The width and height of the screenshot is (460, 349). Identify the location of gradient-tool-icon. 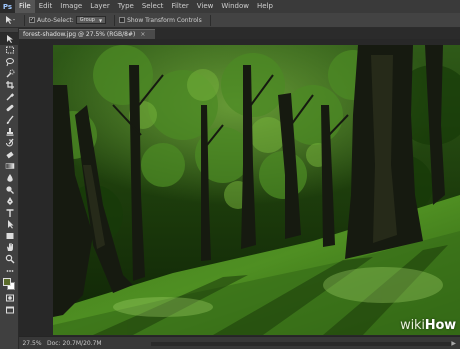
(9, 167).